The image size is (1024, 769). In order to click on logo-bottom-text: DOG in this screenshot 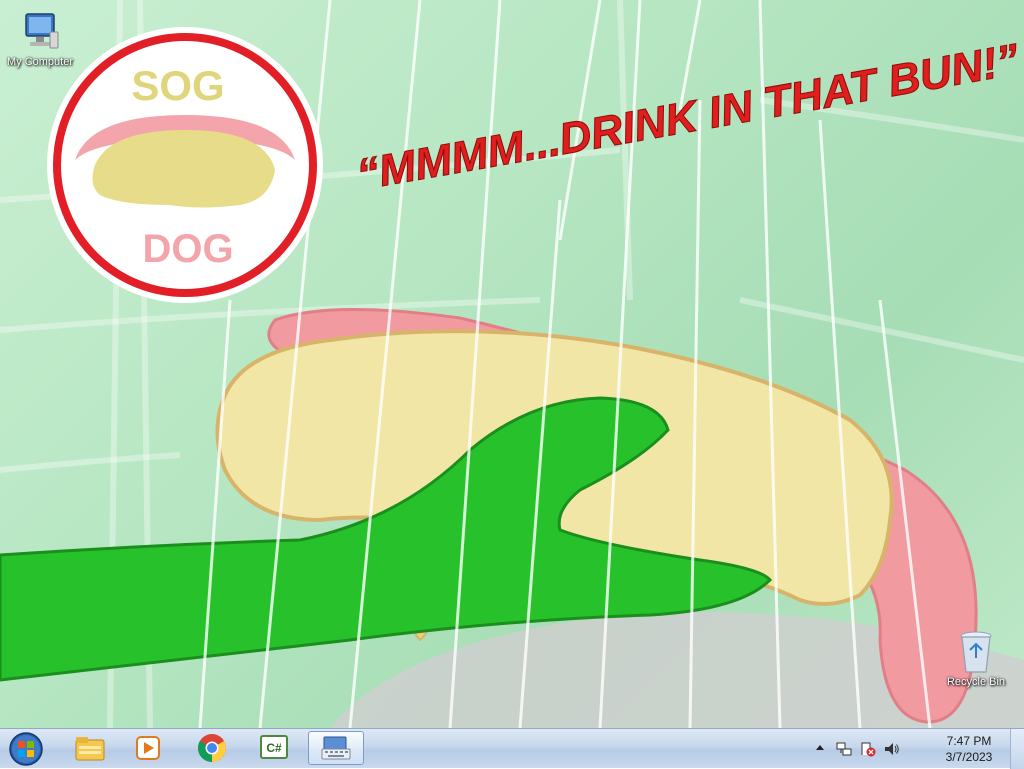, I will do `click(187, 249)`.